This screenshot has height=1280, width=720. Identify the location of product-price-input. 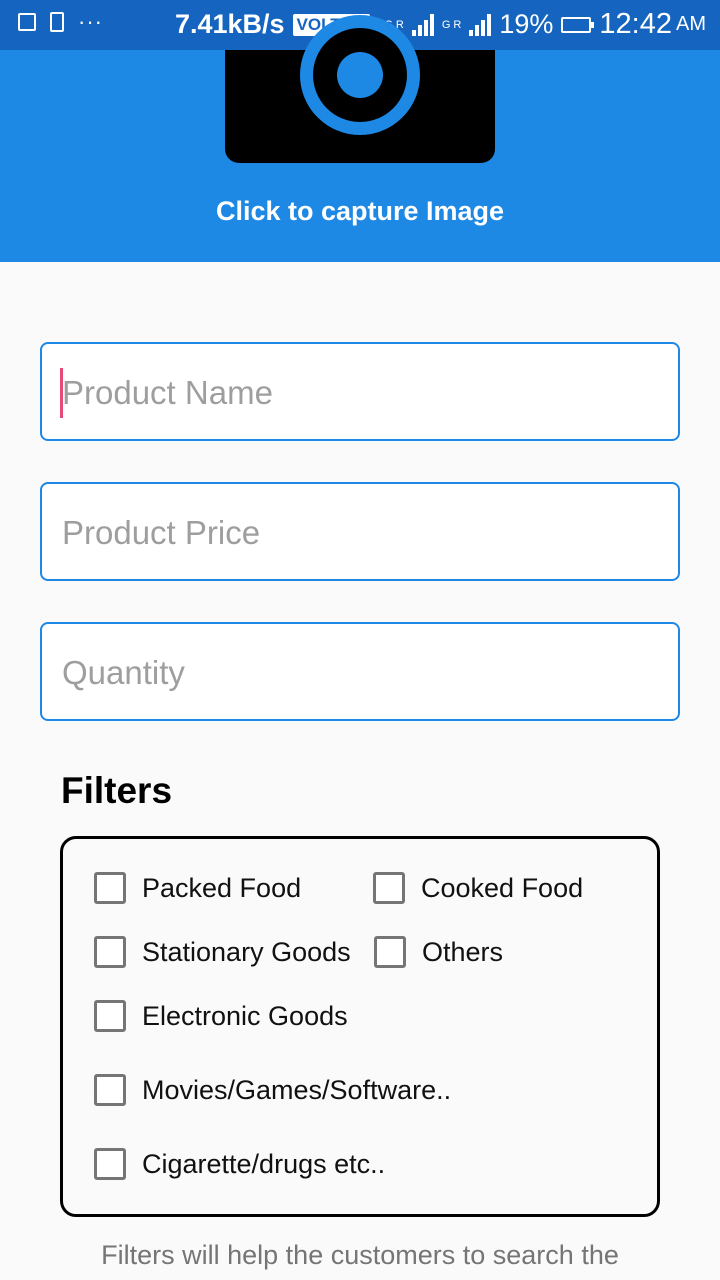
(362, 532).